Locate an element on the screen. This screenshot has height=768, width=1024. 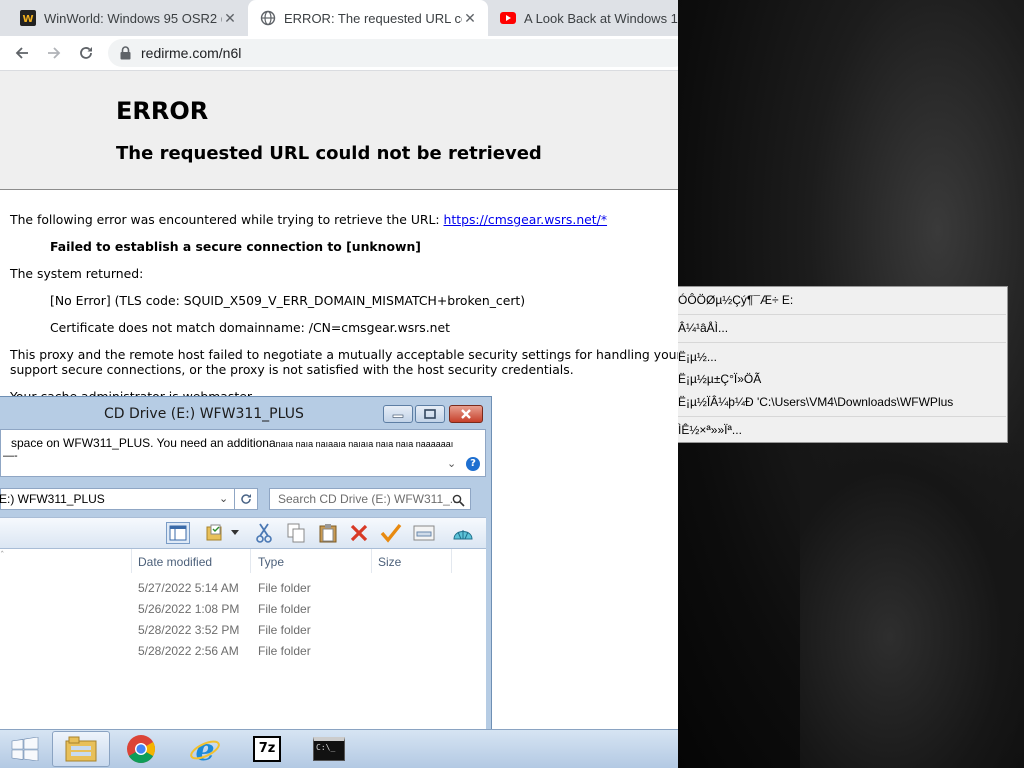
checkmark-icon is located at coordinates (391, 533).